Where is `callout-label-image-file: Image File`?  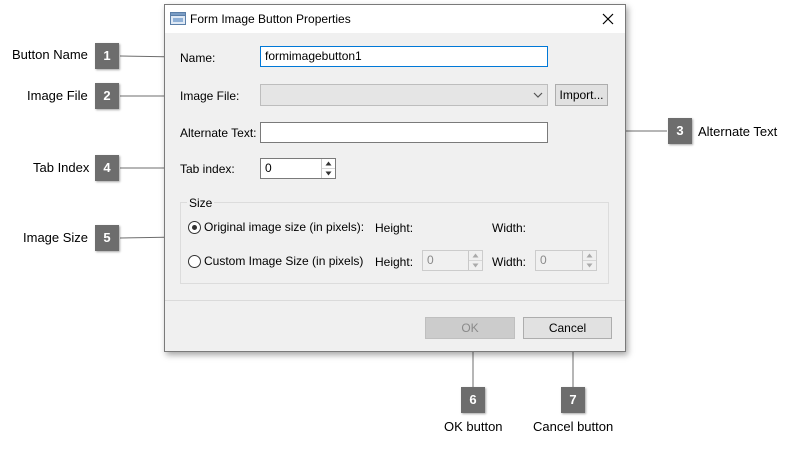
callout-label-image-file: Image File is located at coordinates (57, 95).